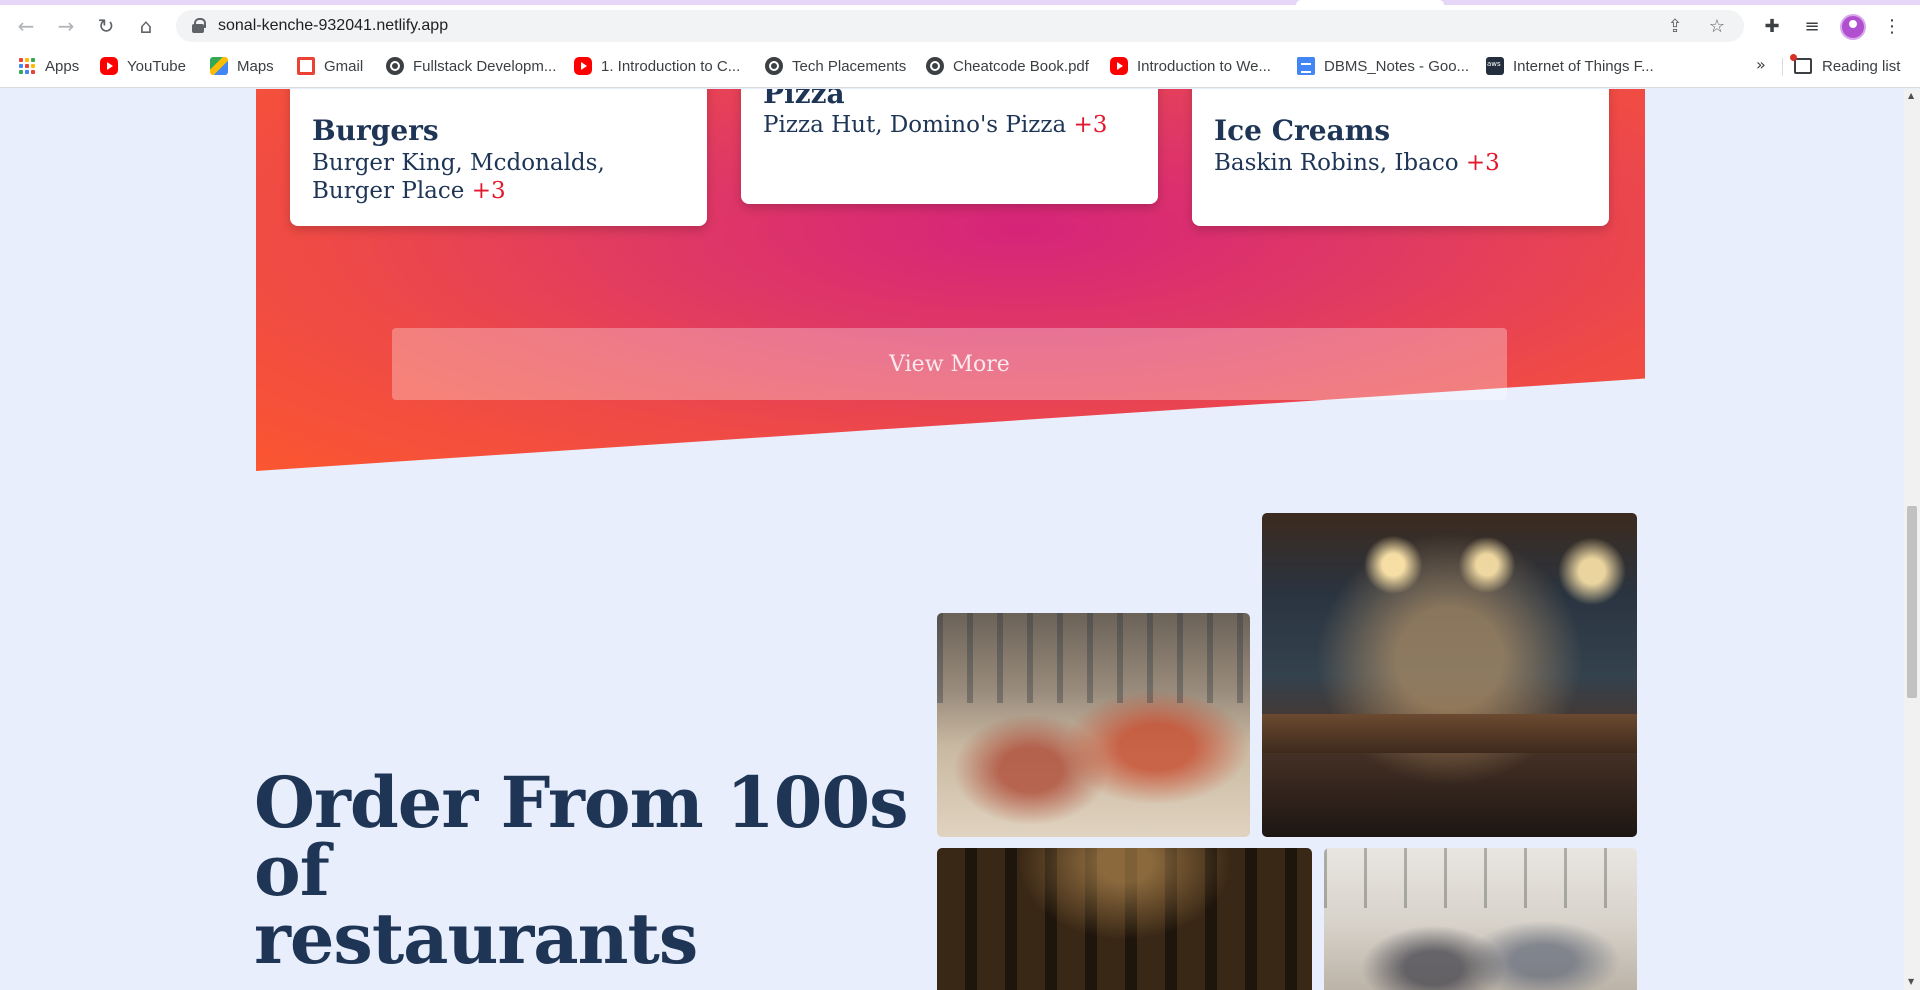  I want to click on extensions-icon: ✚, so click(1772, 26).